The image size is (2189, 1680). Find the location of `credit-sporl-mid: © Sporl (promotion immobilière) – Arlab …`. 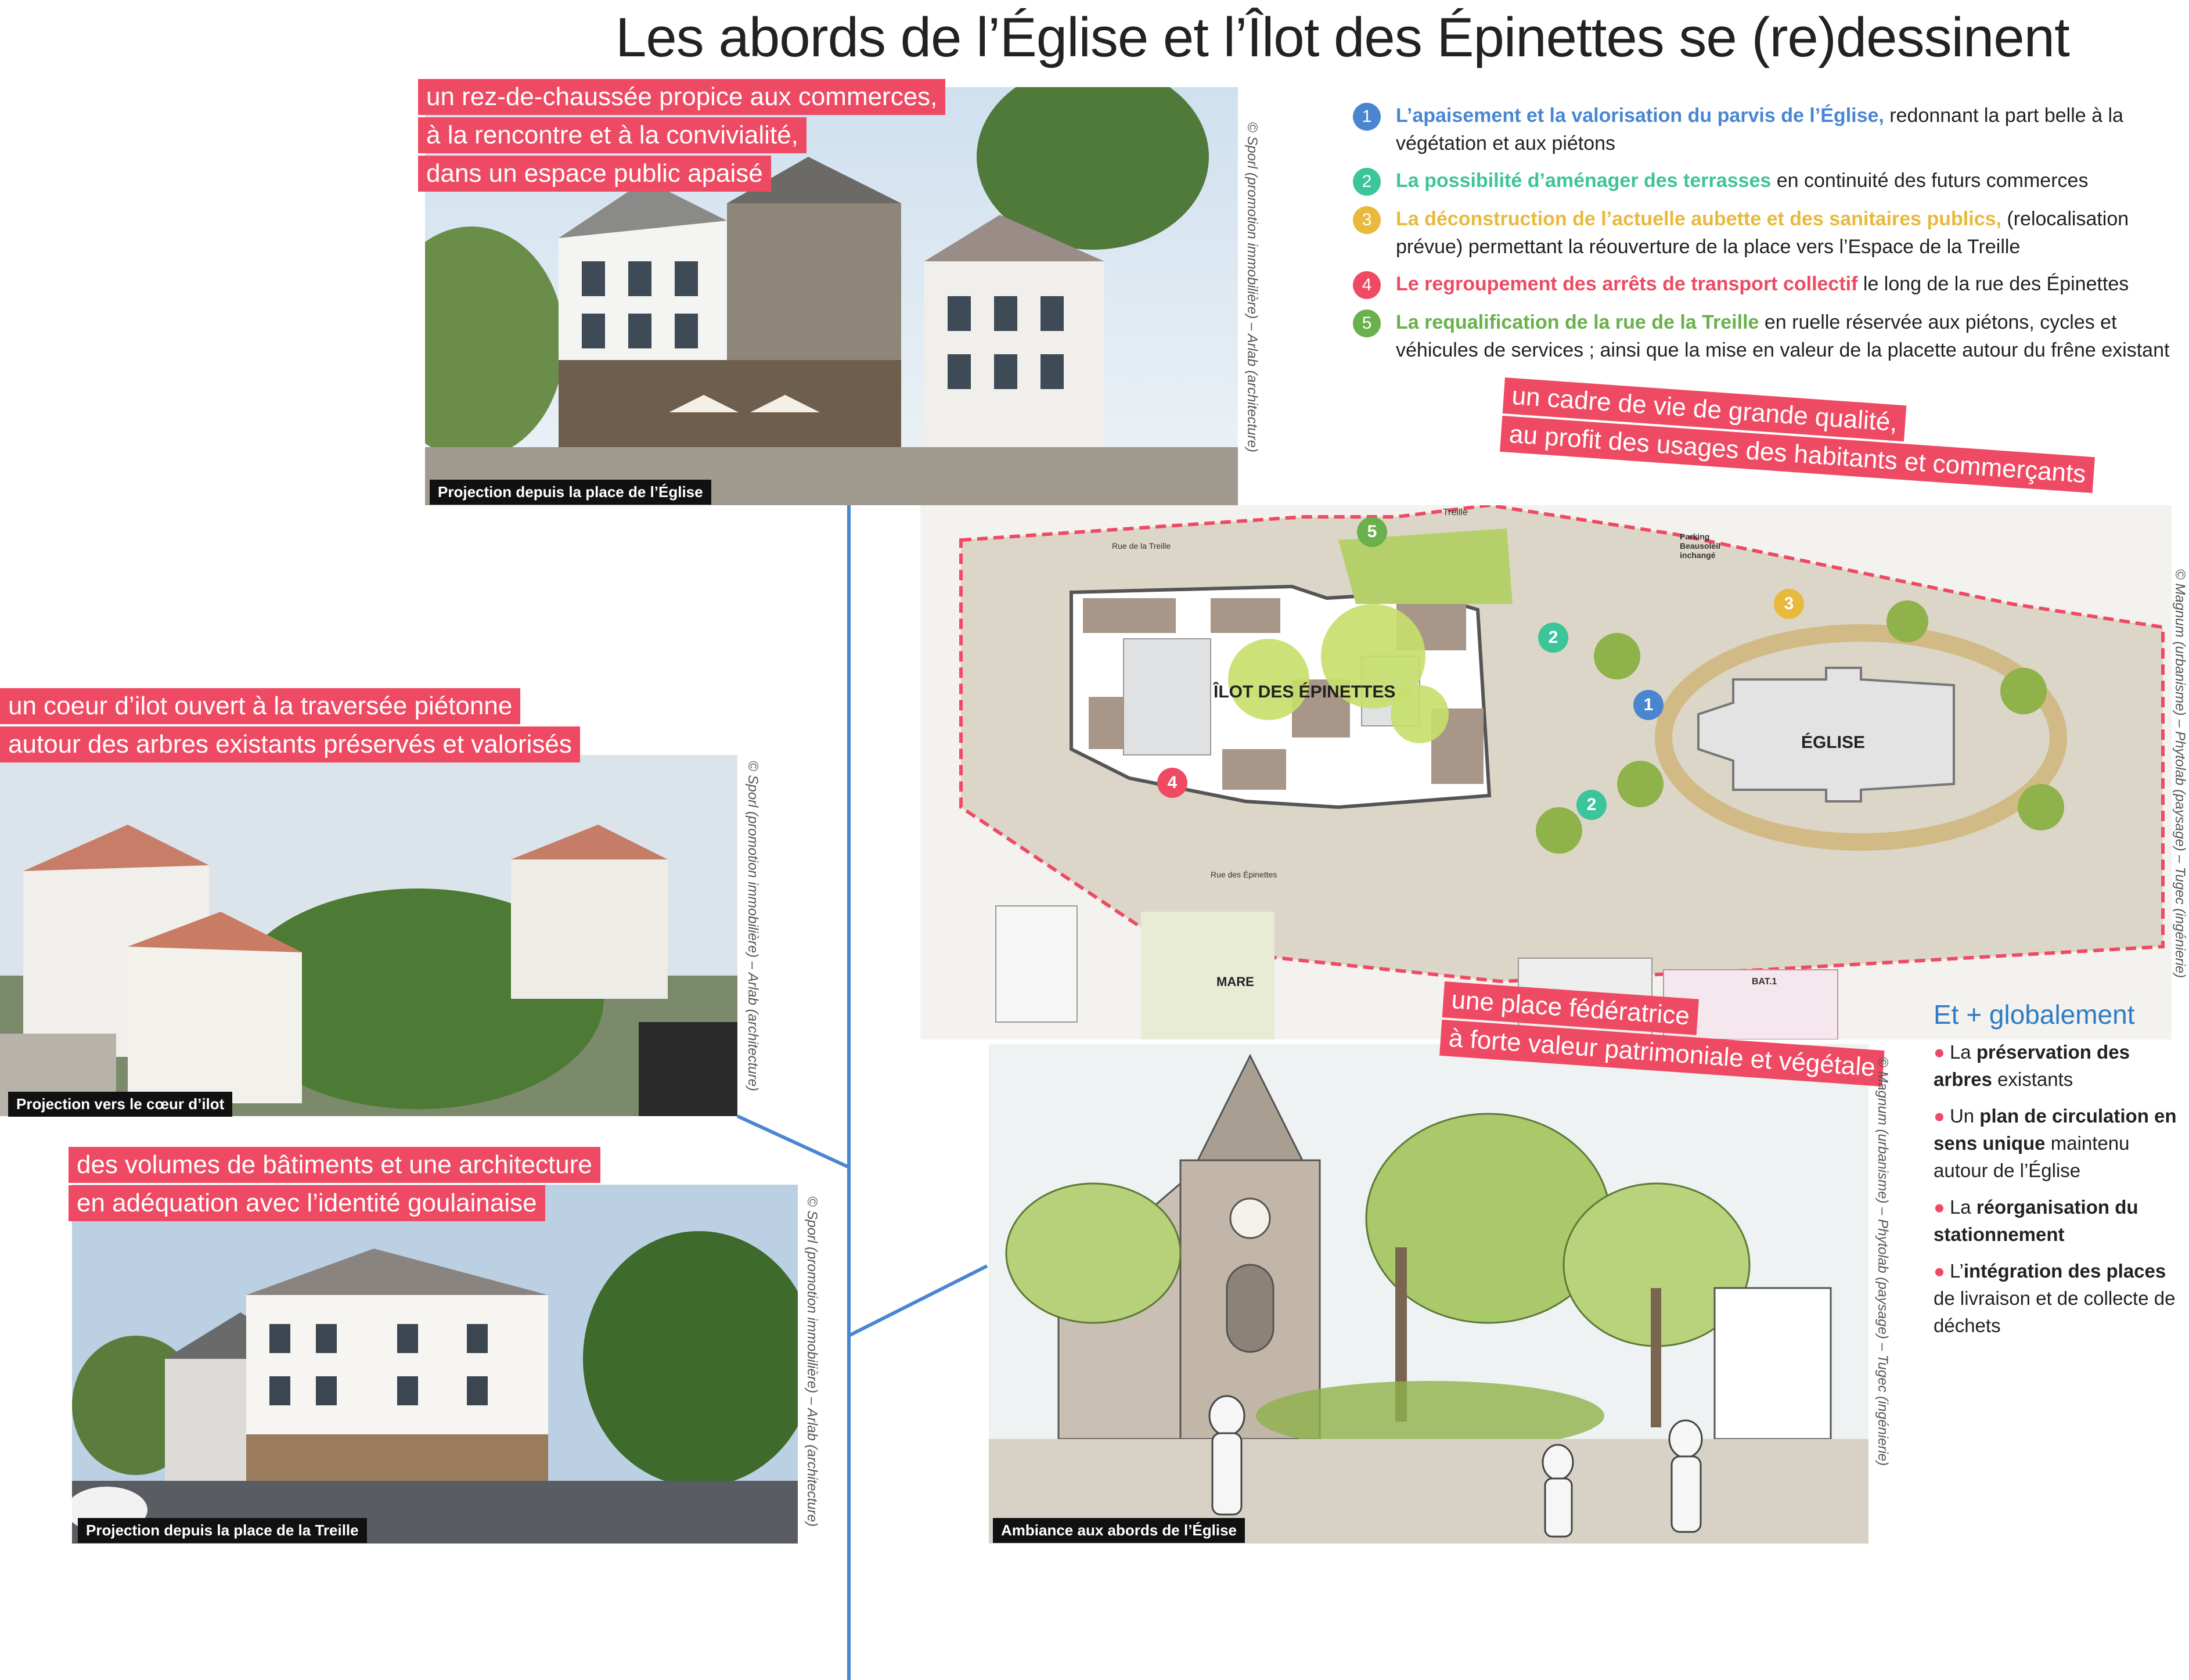

credit-sporl-mid: © Sporl (promotion immobilière) – Arlab … is located at coordinates (753, 926).